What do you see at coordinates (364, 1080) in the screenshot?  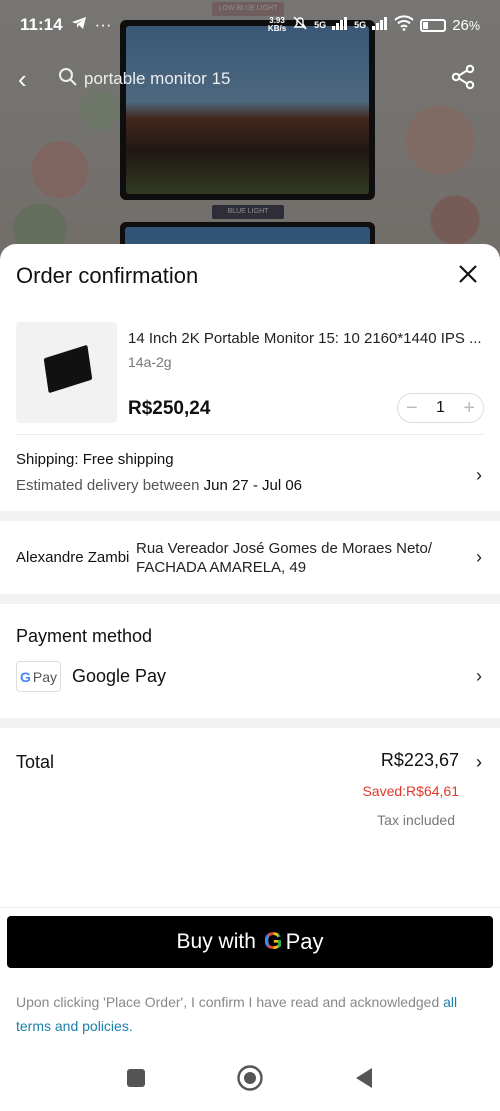 I see `back-nav-button` at bounding box center [364, 1080].